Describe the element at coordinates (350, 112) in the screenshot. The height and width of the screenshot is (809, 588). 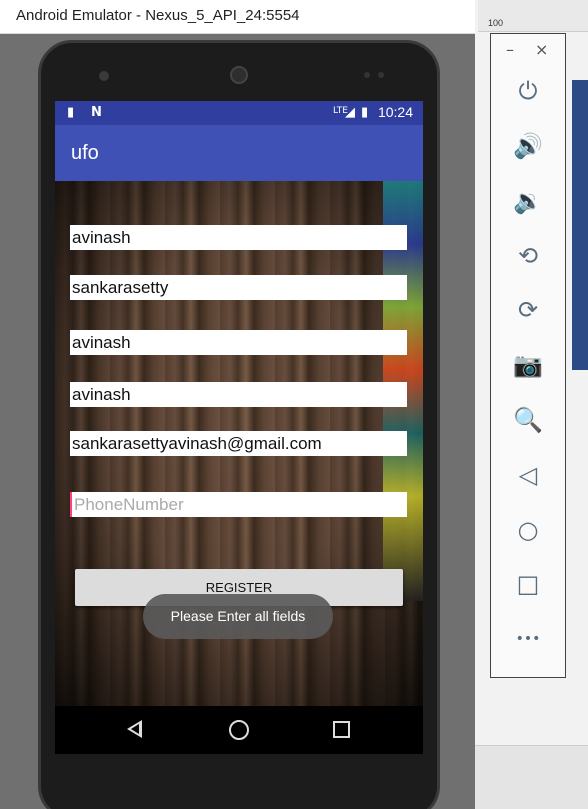
I see `signal-icon: ◢` at that location.